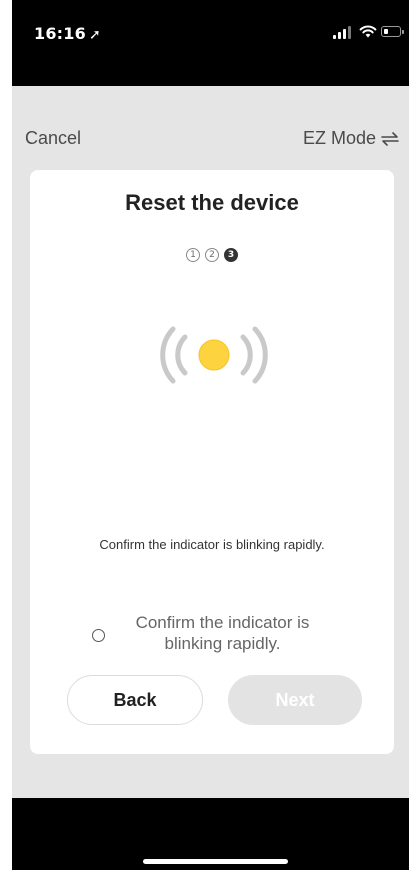 The height and width of the screenshot is (870, 409). Describe the element at coordinates (392, 31) in the screenshot. I see `battery-icon` at that location.